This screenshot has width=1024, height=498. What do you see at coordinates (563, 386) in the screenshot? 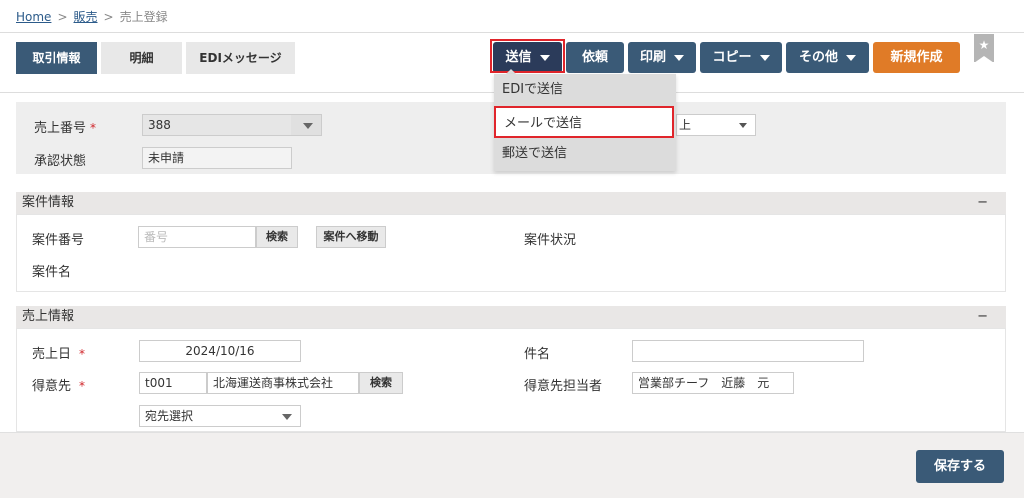
I see `customer-contact-label: 得意先担当者` at bounding box center [563, 386].